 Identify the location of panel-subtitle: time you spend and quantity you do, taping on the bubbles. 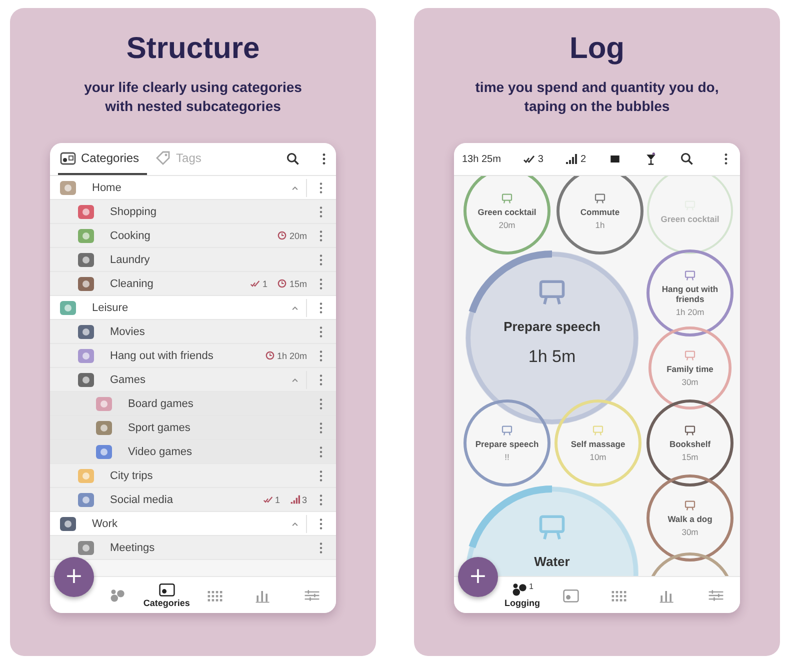
(597, 97).